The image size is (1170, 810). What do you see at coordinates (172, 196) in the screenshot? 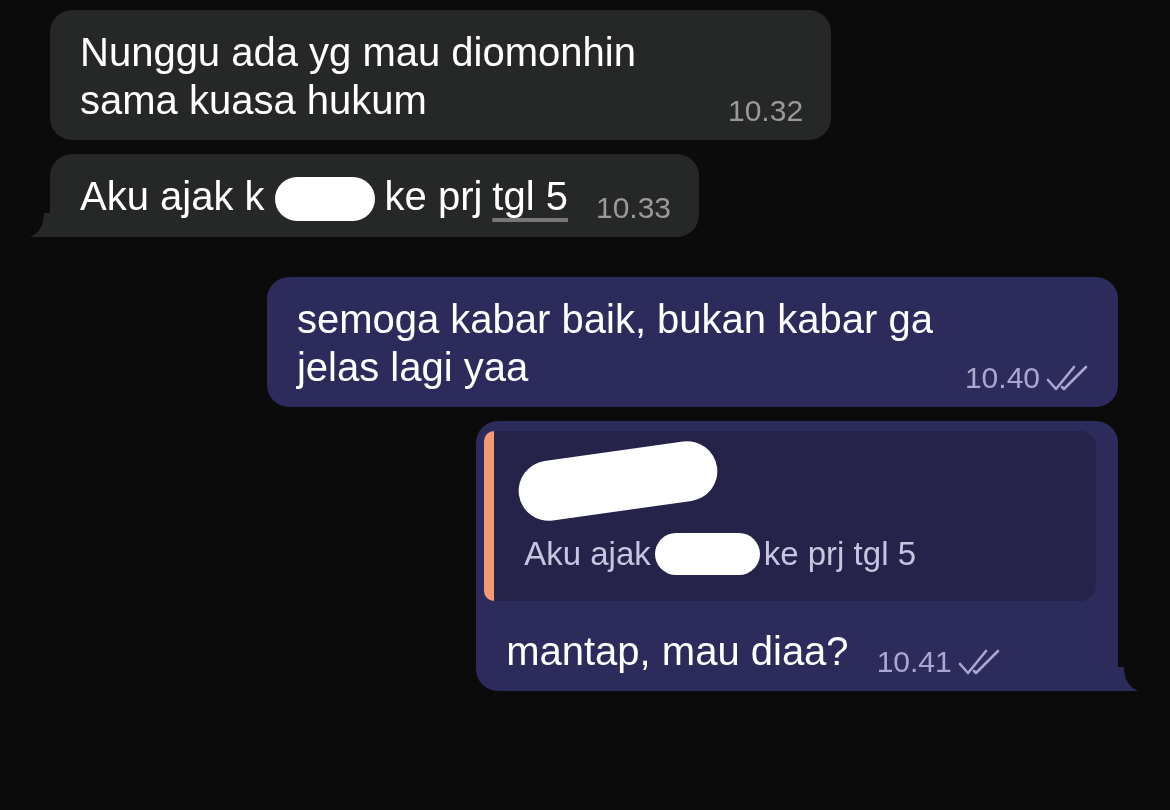
I see `message-text: Aku ajak k` at bounding box center [172, 196].